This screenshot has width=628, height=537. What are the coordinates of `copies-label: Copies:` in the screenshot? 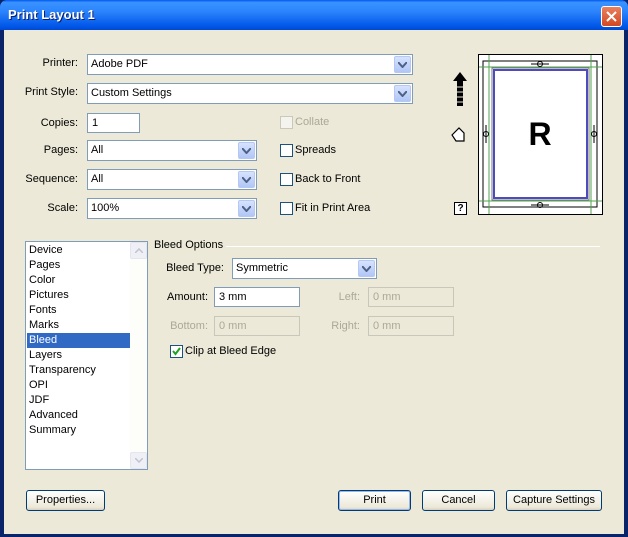 It's located at (59, 123).